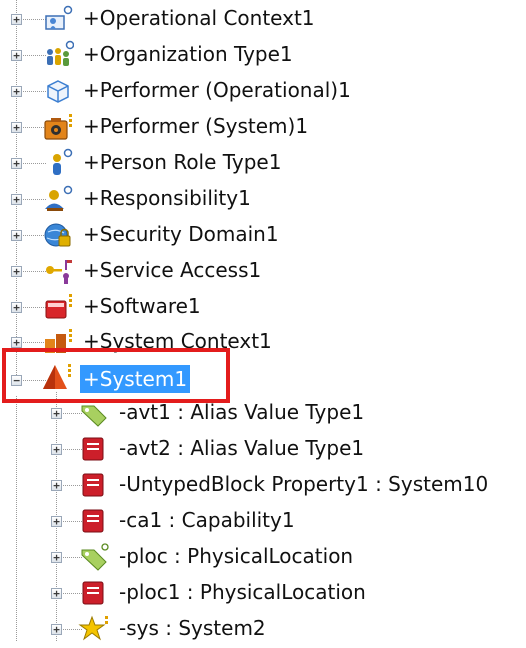 This screenshot has width=526, height=648. I want to click on tree-item-responsibility: + +Responsibility1, so click(263, 200).